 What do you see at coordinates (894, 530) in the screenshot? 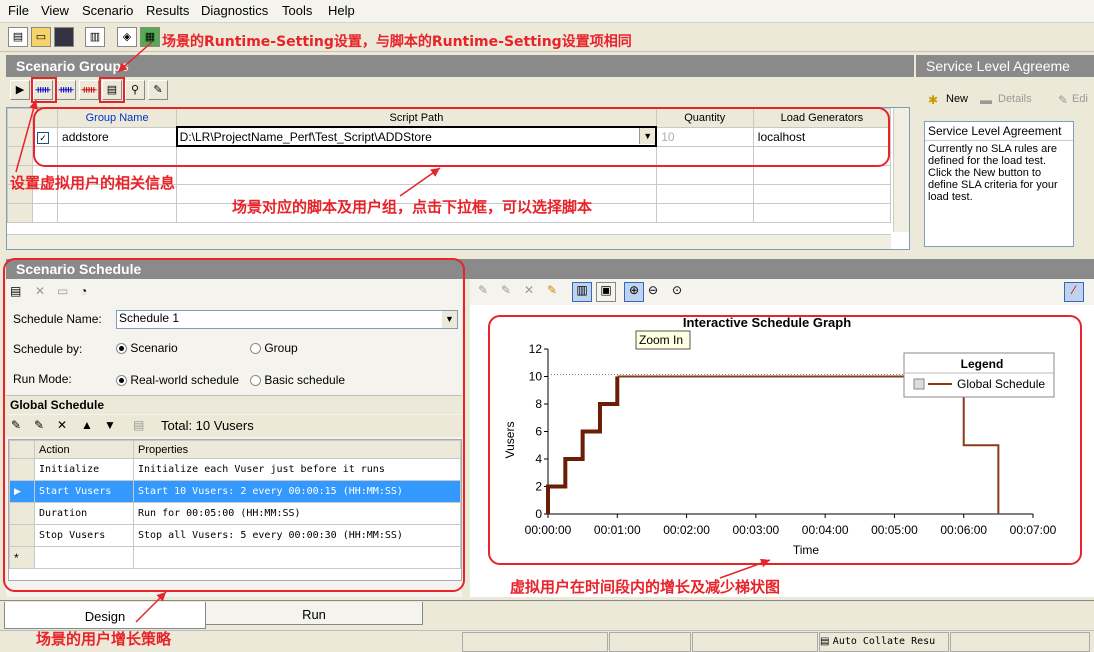
I see `x-tick-label: 00:05:00` at bounding box center [894, 530].